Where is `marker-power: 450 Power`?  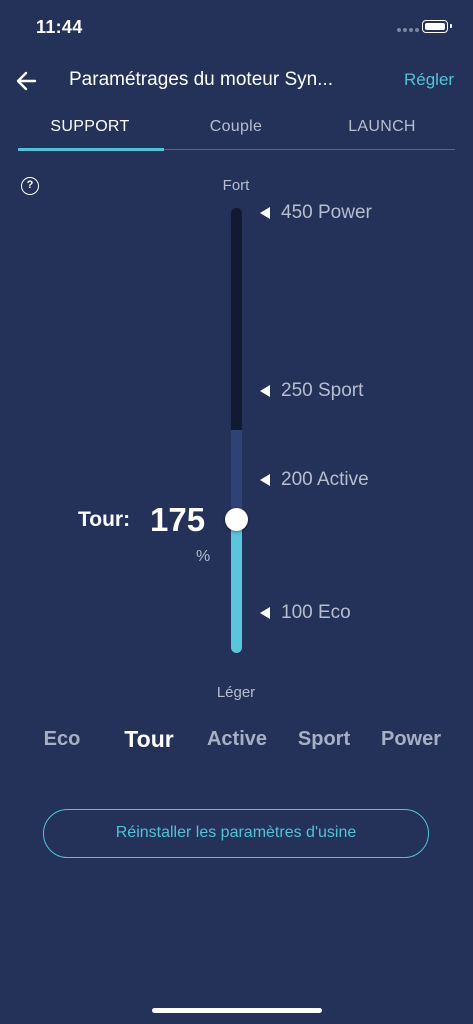 marker-power: 450 Power is located at coordinates (316, 213).